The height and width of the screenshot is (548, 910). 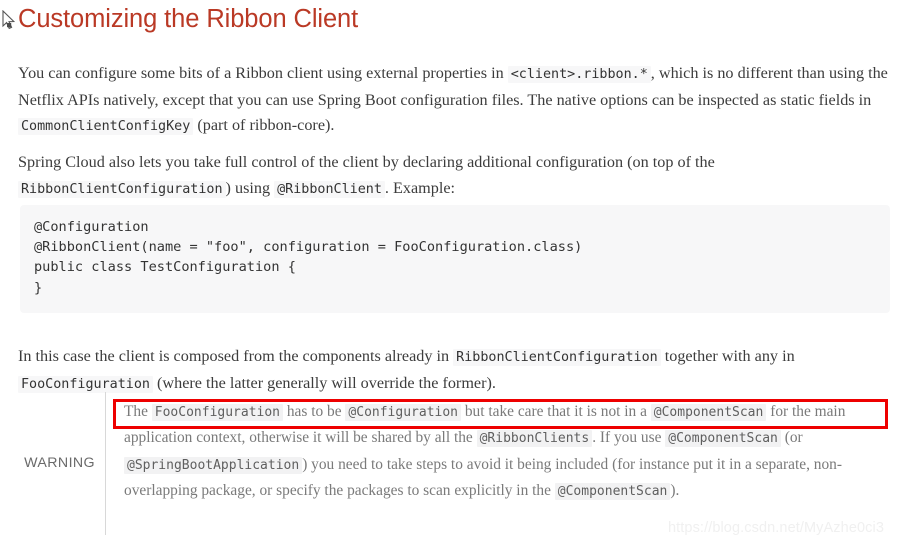 What do you see at coordinates (534, 439) in the screenshot?
I see `inline-code-ribbonclients: @RibbonClients` at bounding box center [534, 439].